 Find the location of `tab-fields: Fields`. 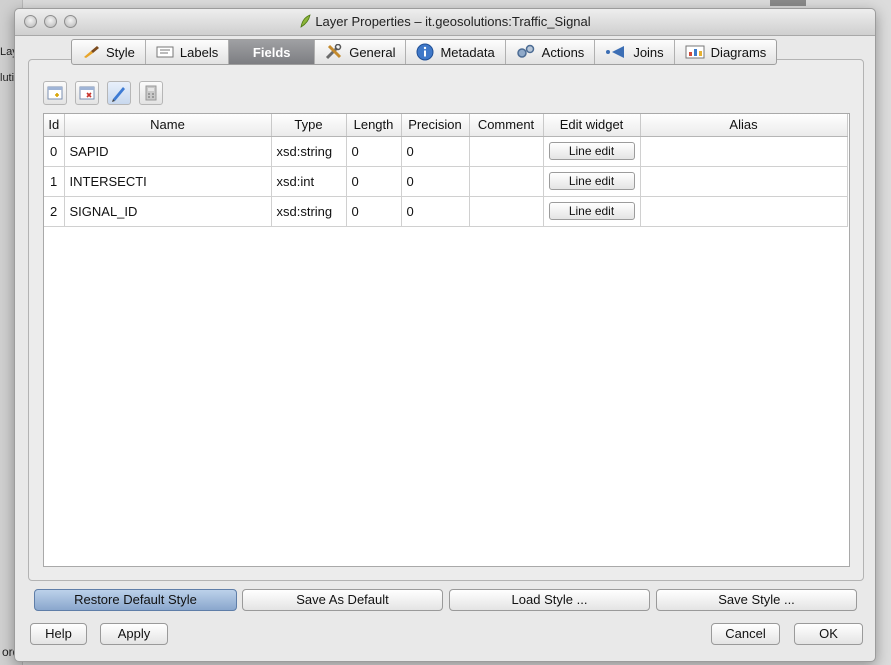

tab-fields: Fields is located at coordinates (272, 52).